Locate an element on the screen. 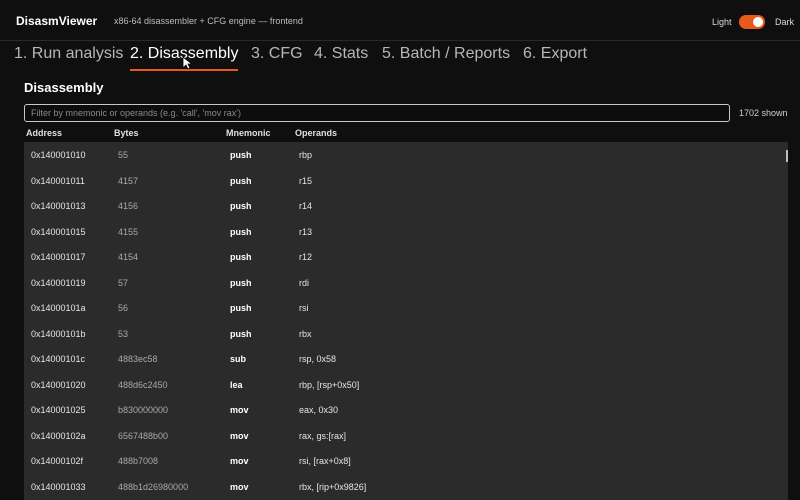 The height and width of the screenshot is (500, 800). mnemonic-cell: lea is located at coordinates (236, 384).